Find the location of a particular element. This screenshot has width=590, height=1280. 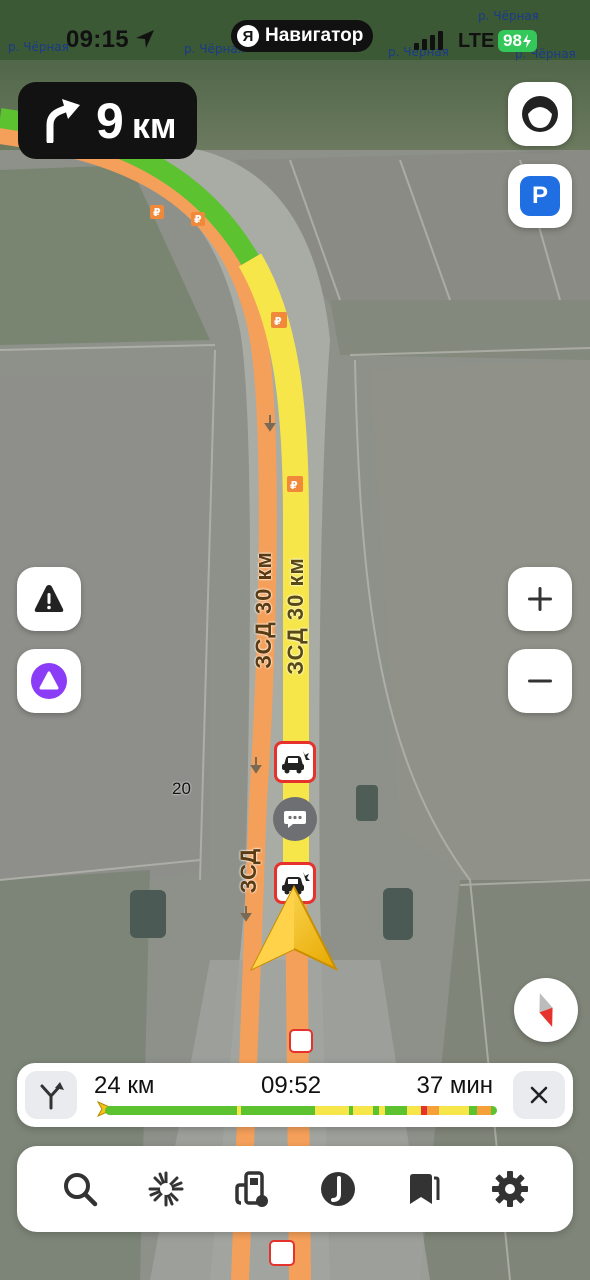

status-bar: 09:15 Я Навигатор LTE 98 is located at coordinates (295, 39).